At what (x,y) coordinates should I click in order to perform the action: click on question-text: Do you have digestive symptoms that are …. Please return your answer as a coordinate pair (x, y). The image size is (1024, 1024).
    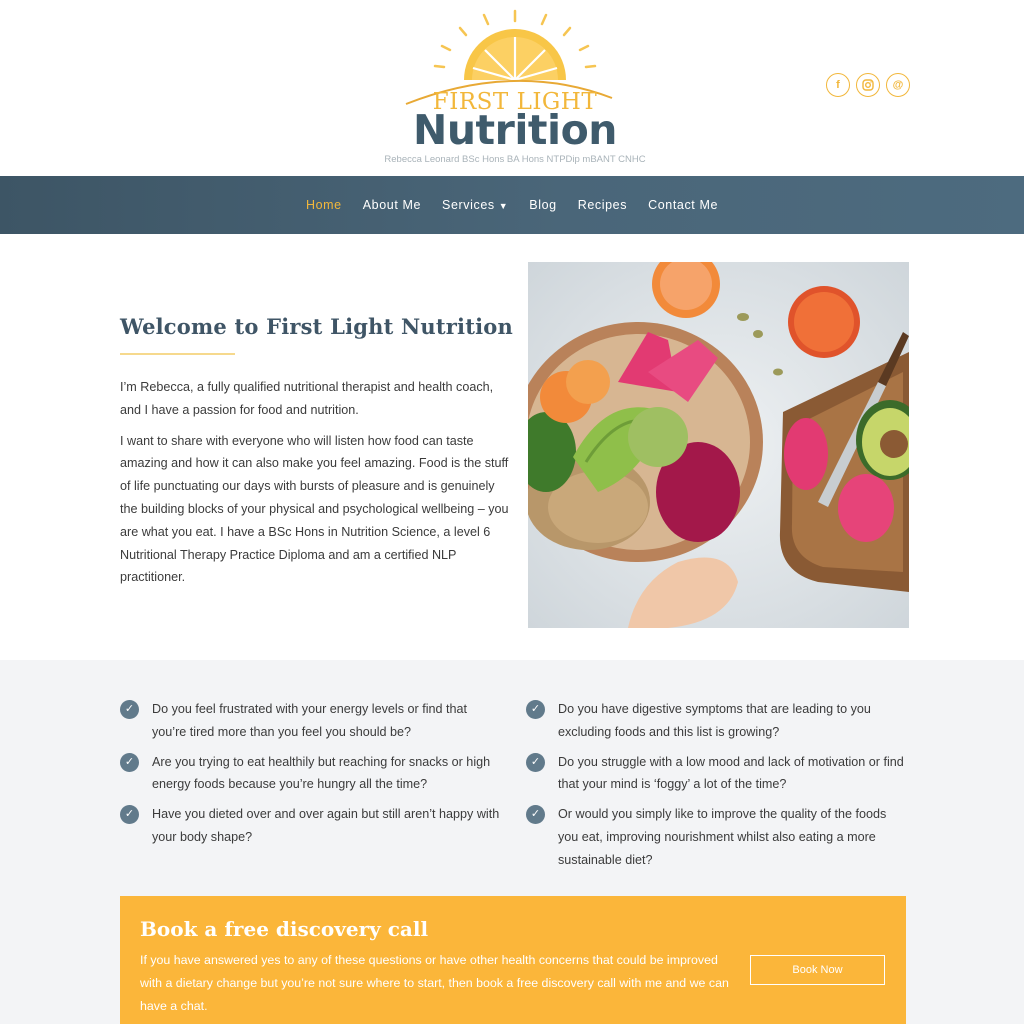
    Looking at the image, I should click on (714, 720).